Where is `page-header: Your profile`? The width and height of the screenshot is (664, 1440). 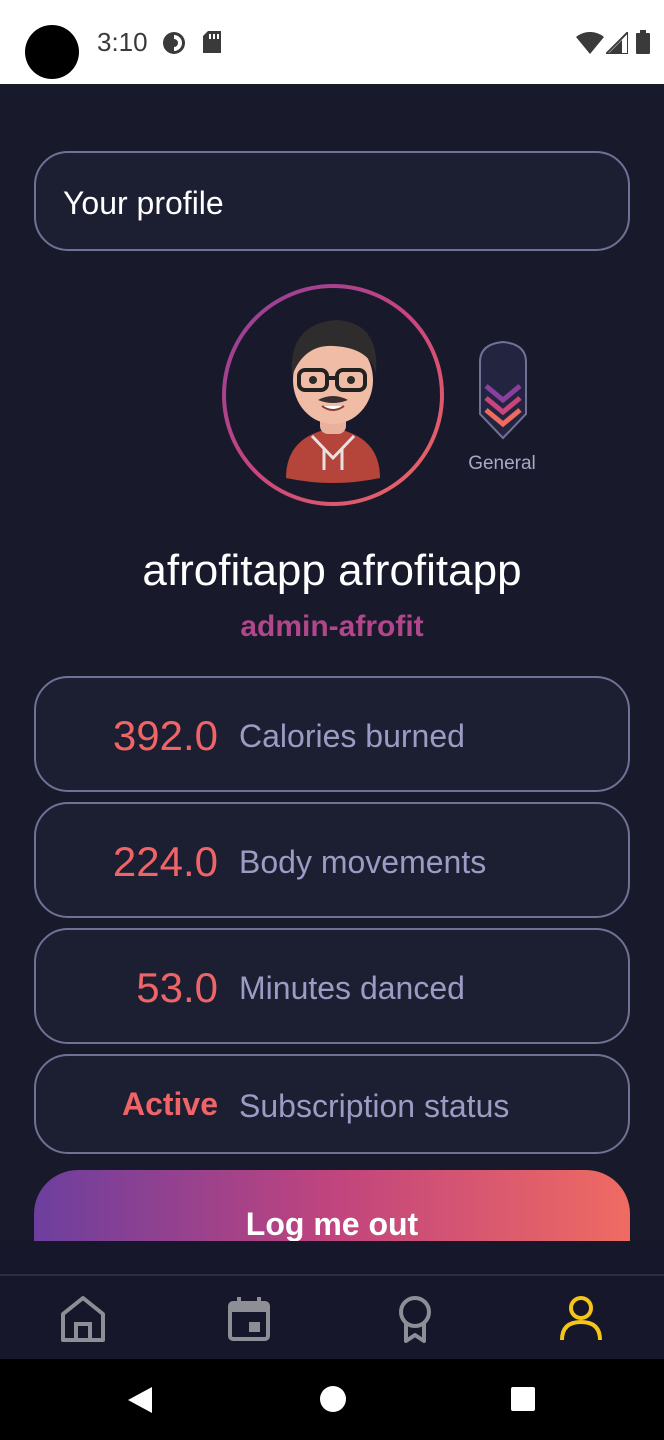 page-header: Your profile is located at coordinates (332, 201).